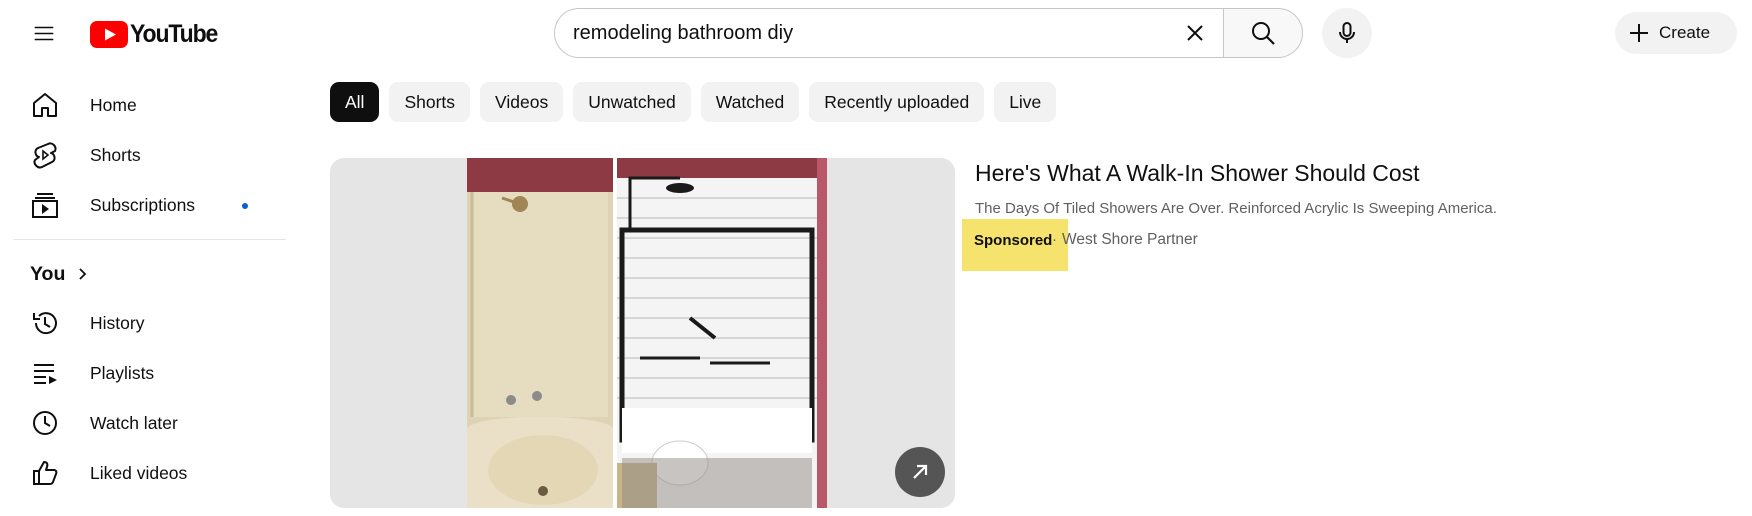 This screenshot has height=516, width=1752. I want to click on sidebar-item-label: Subscriptions, so click(143, 204).